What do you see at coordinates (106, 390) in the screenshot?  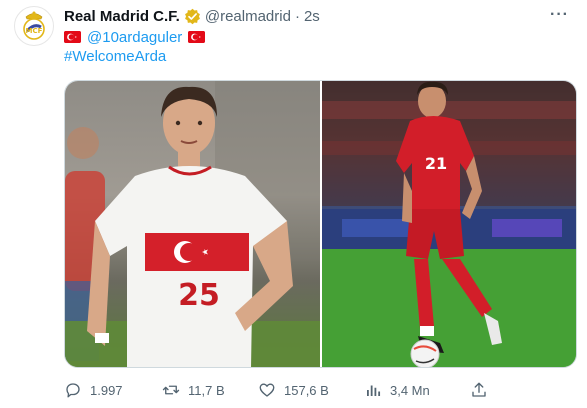 I see `reply-count: 1.997` at bounding box center [106, 390].